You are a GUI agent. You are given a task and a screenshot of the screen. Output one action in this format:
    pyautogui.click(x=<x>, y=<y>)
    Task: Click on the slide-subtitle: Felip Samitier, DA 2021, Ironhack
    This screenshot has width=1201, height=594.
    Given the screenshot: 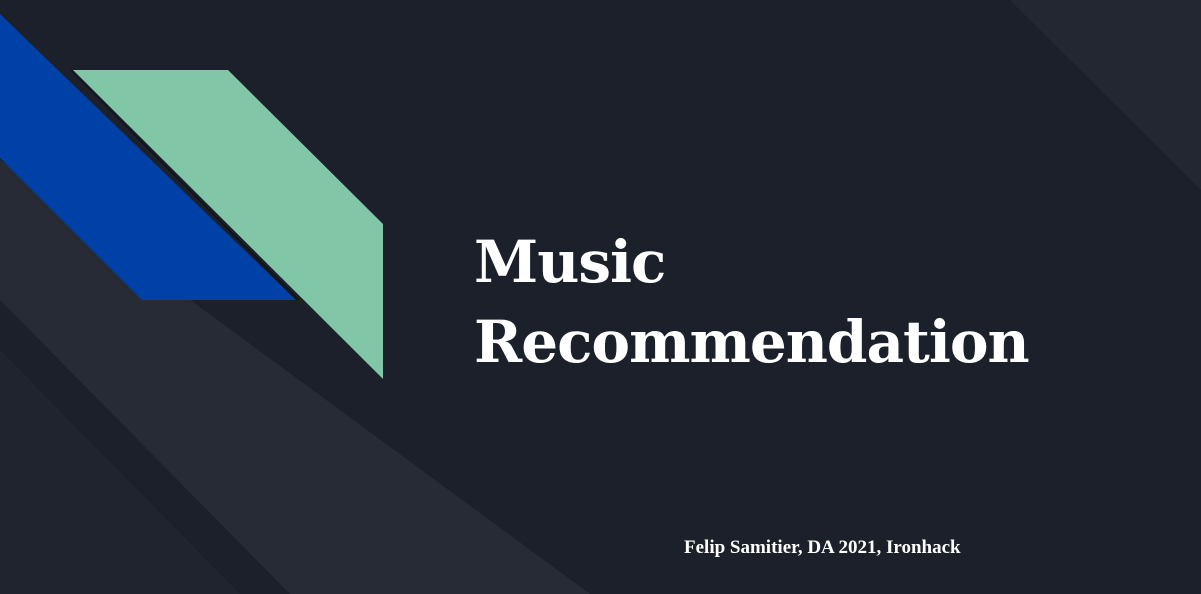 What is the action you would take?
    pyautogui.click(x=822, y=547)
    